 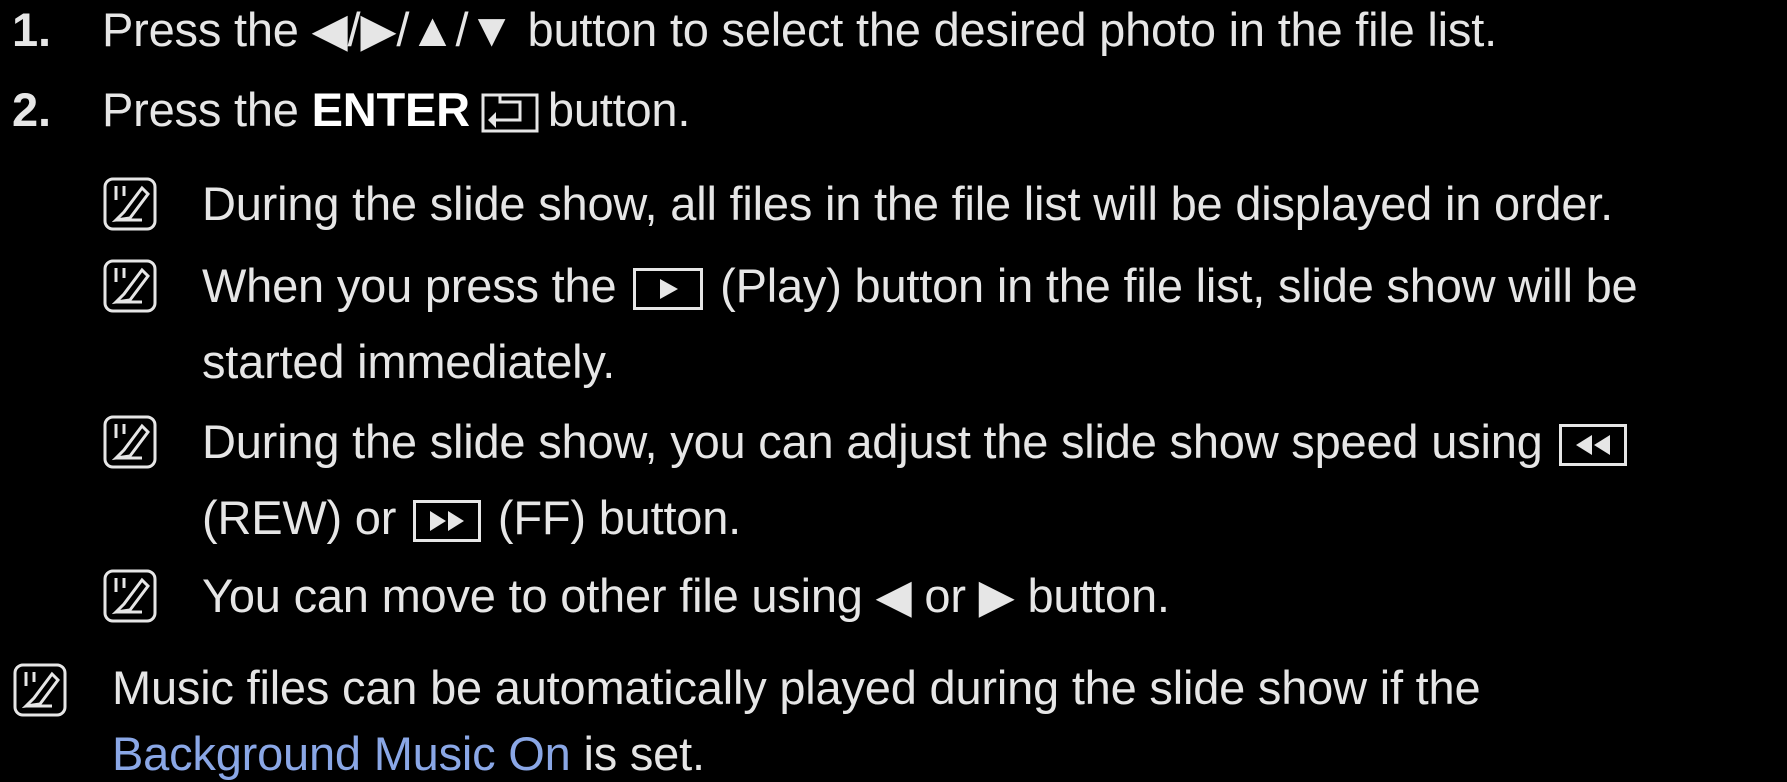 I want to click on note-text-end: (FF) button., so click(x=619, y=517).